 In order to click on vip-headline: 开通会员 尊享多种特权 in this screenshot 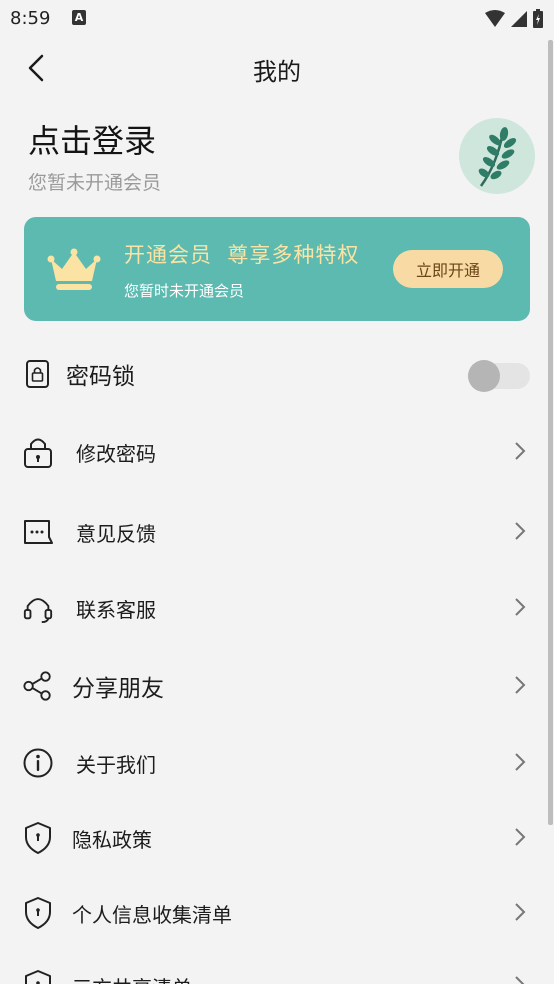, I will do `click(242, 255)`.